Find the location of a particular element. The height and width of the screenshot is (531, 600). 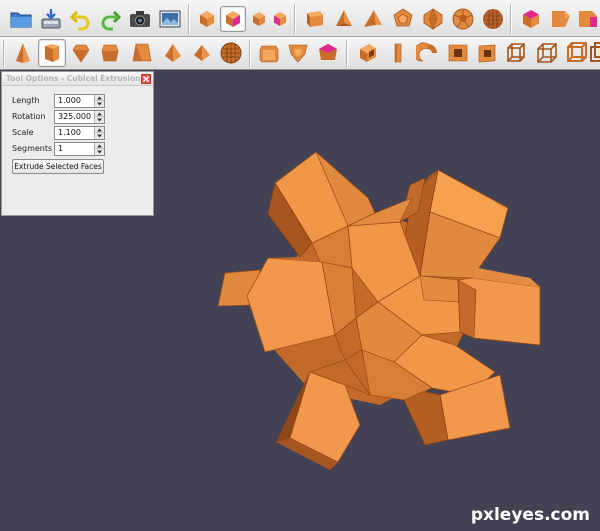

rotation-decrement-button is located at coordinates (99, 120).